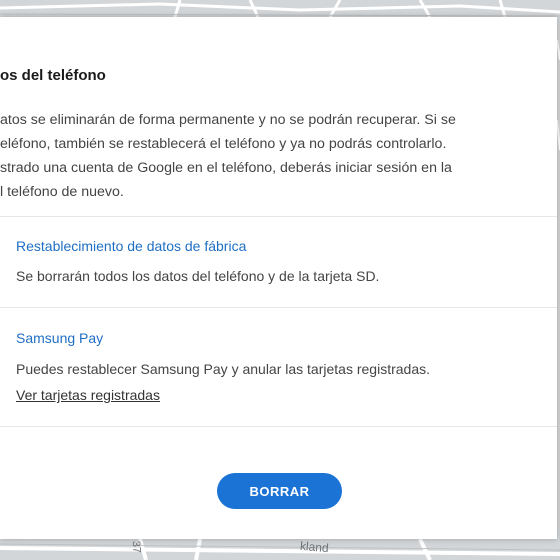  Describe the element at coordinates (53, 75) in the screenshot. I see `dialog-title: os del teléfono` at that location.